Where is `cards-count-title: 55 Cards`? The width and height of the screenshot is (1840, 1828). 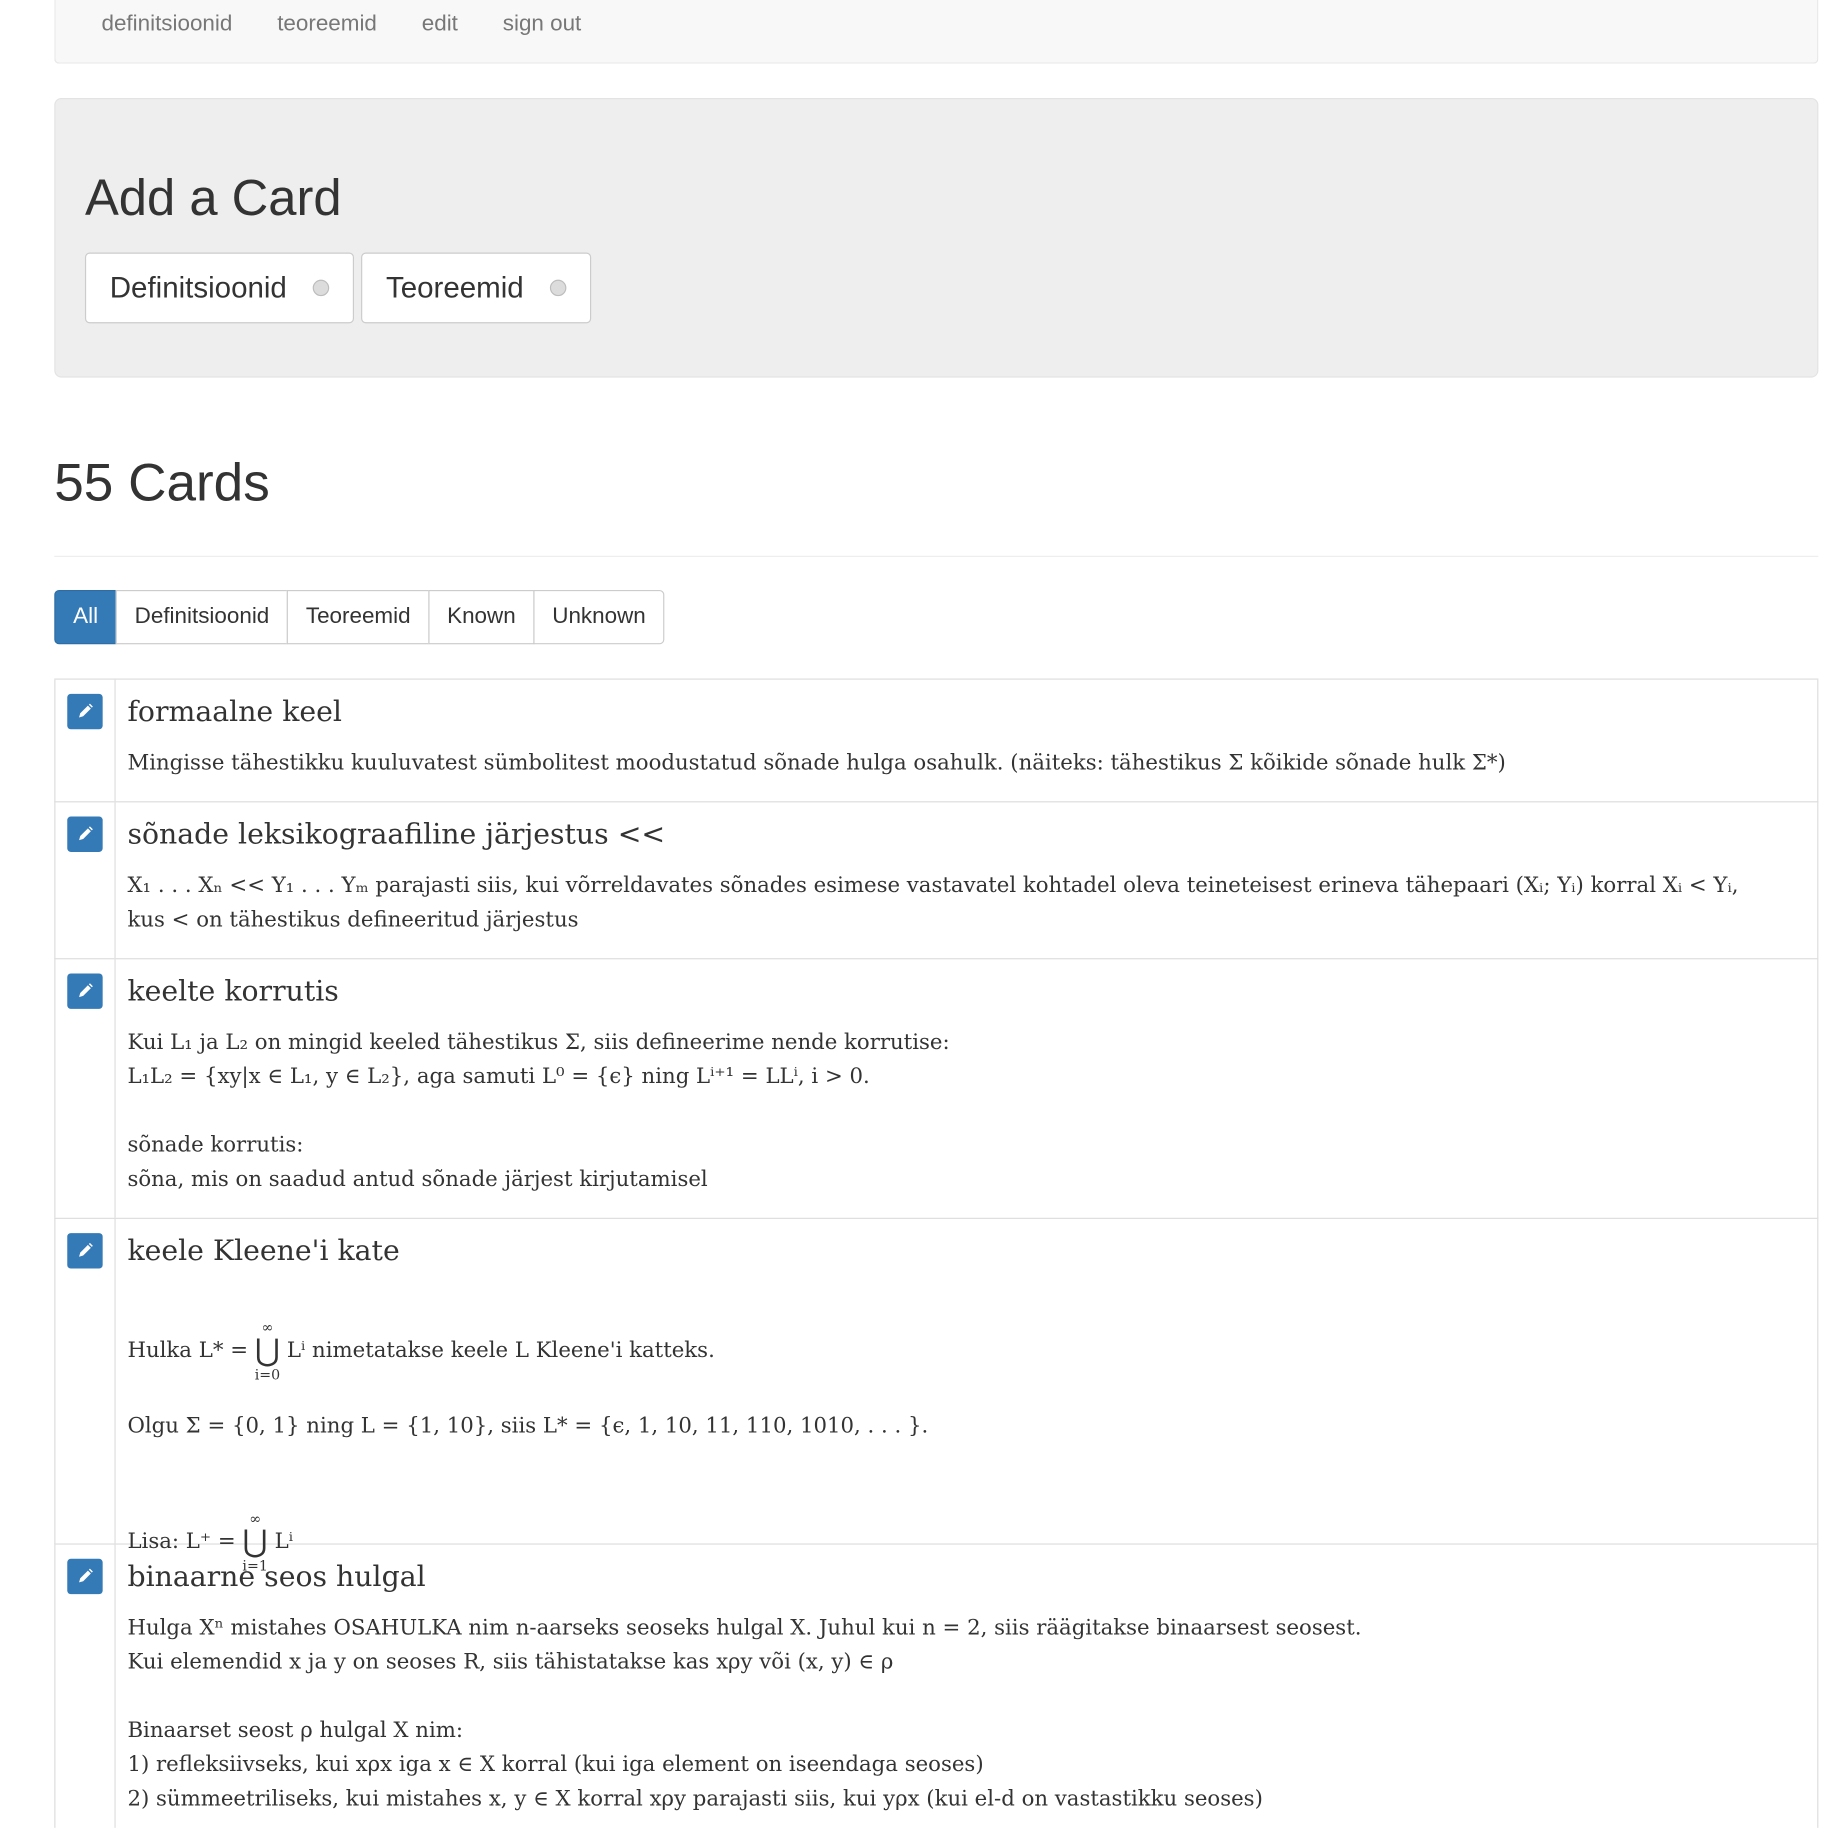
cards-count-title: 55 Cards is located at coordinates (162, 482).